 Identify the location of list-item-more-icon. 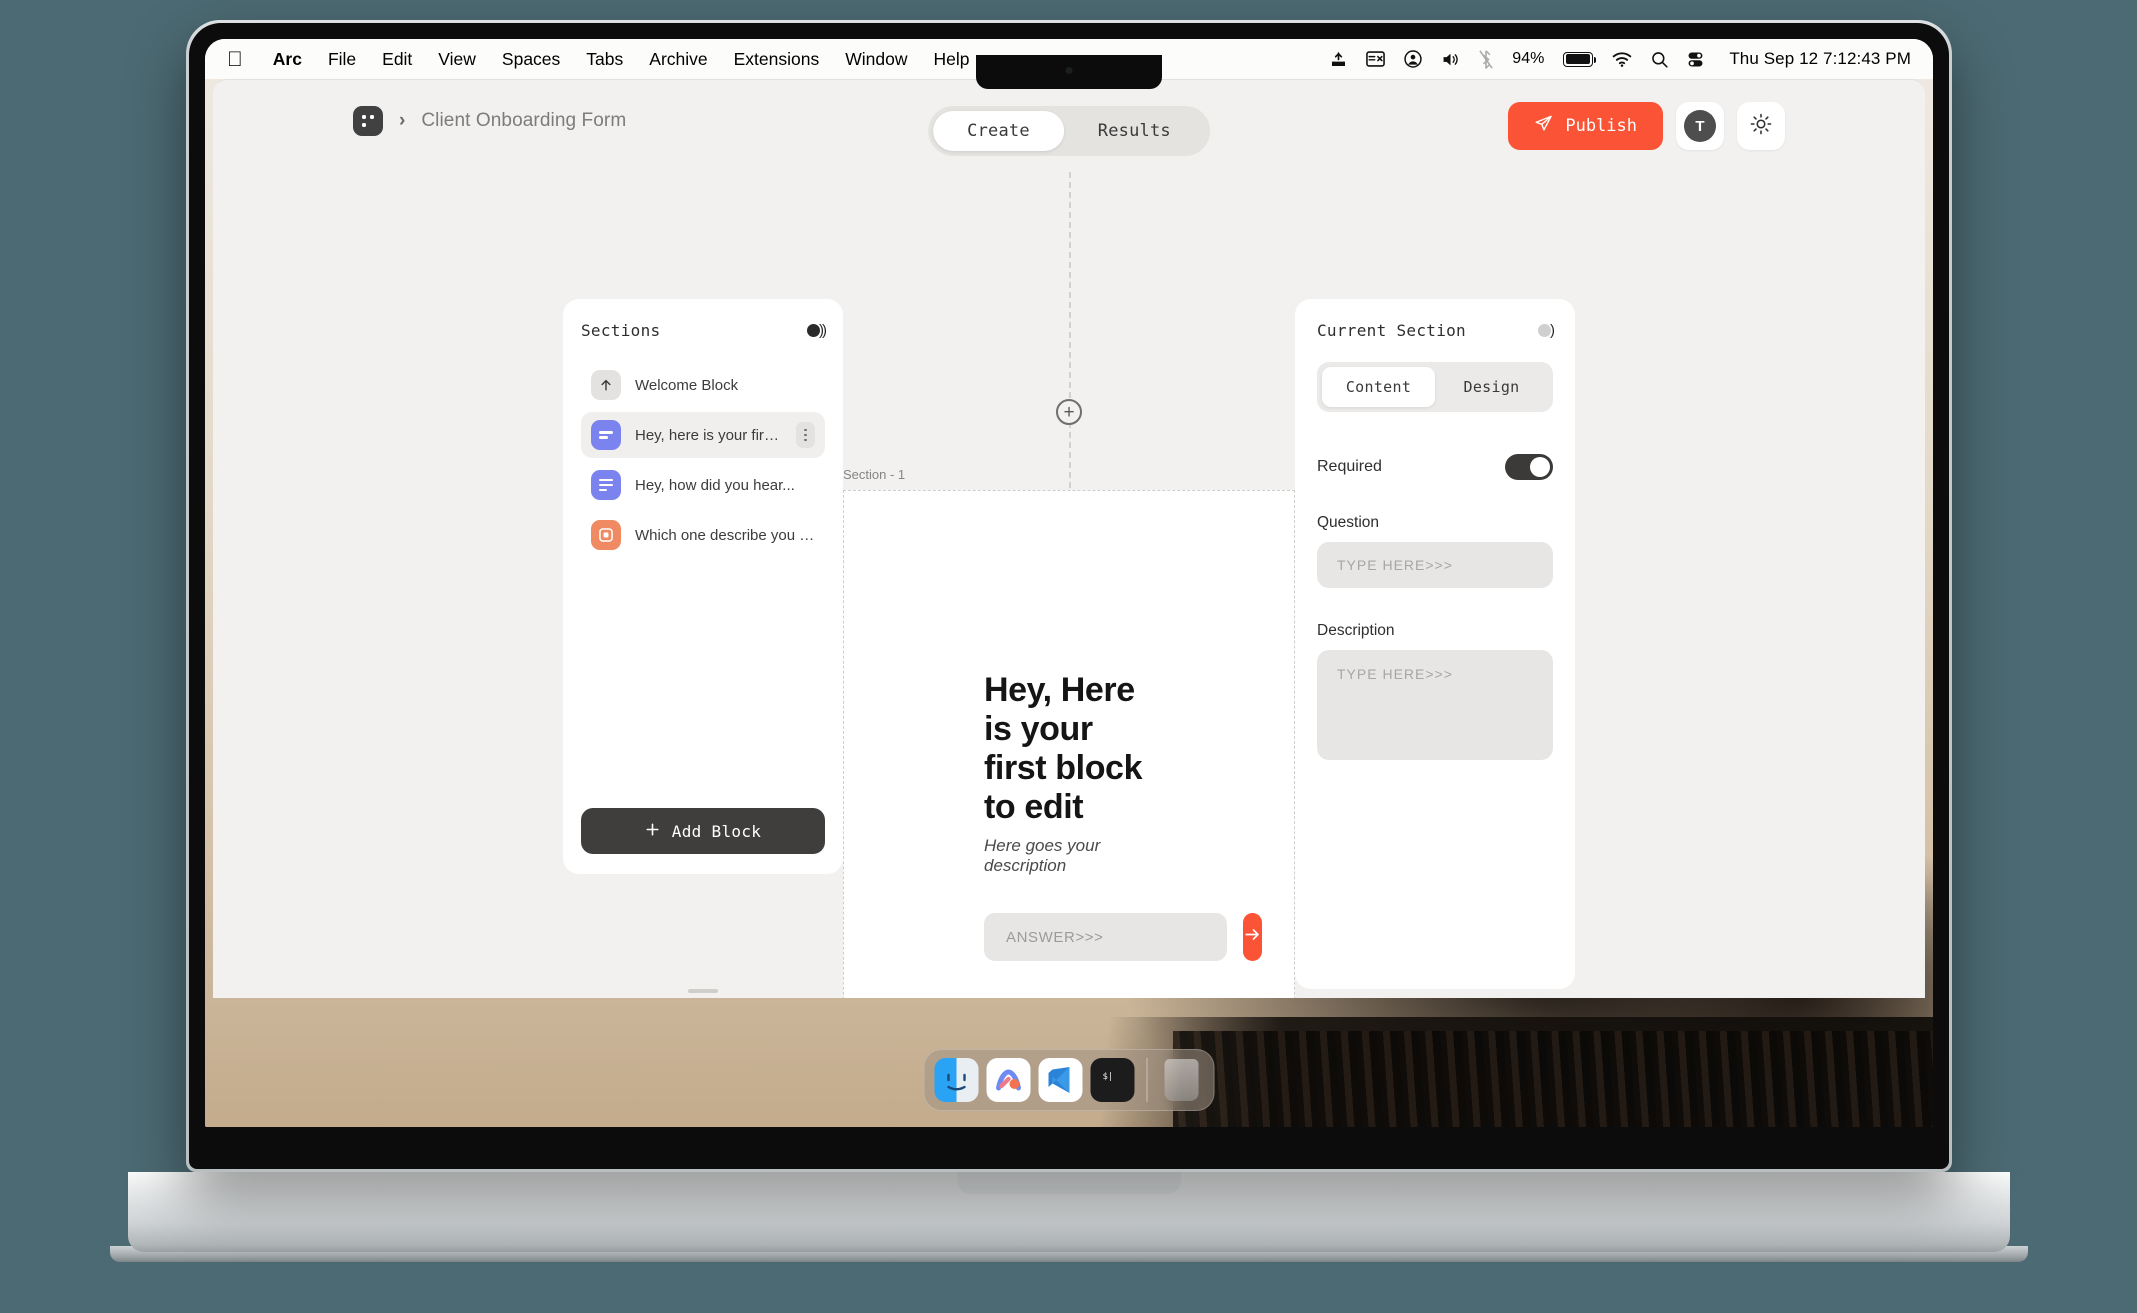
(805, 435).